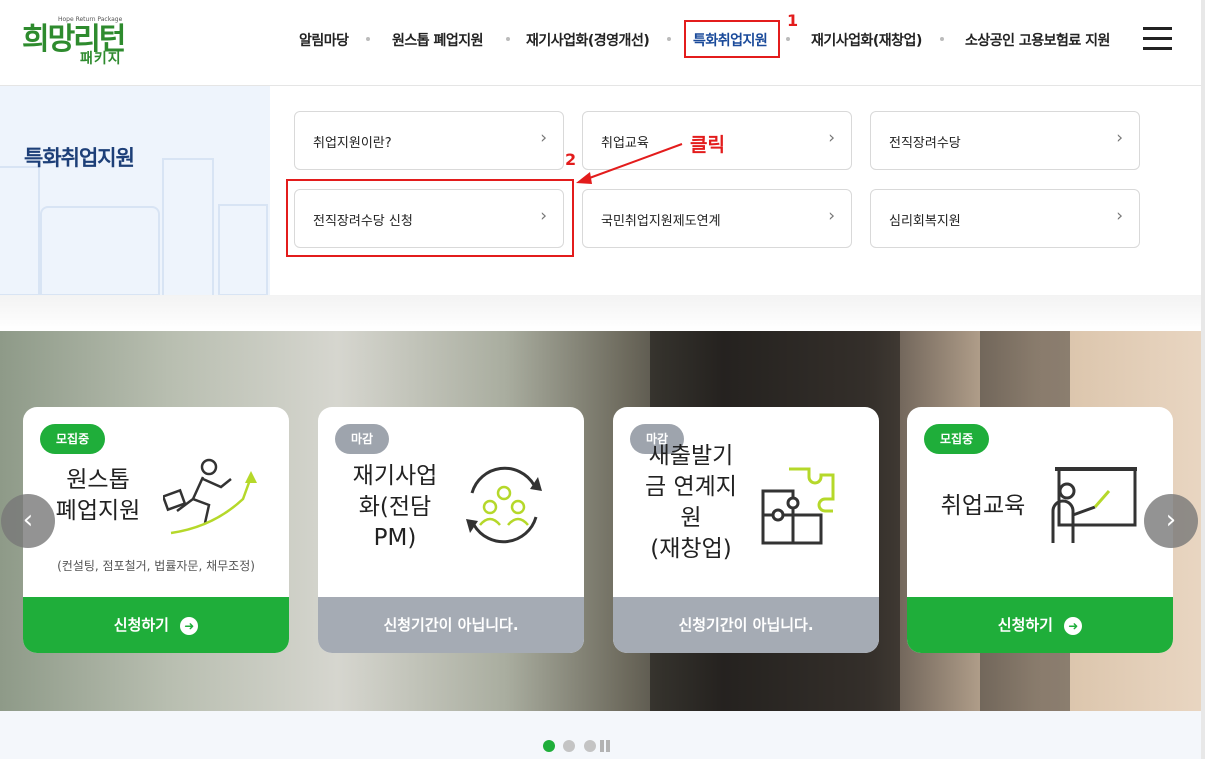  Describe the element at coordinates (100, 250) in the screenshot. I see `shop-illustration` at that location.